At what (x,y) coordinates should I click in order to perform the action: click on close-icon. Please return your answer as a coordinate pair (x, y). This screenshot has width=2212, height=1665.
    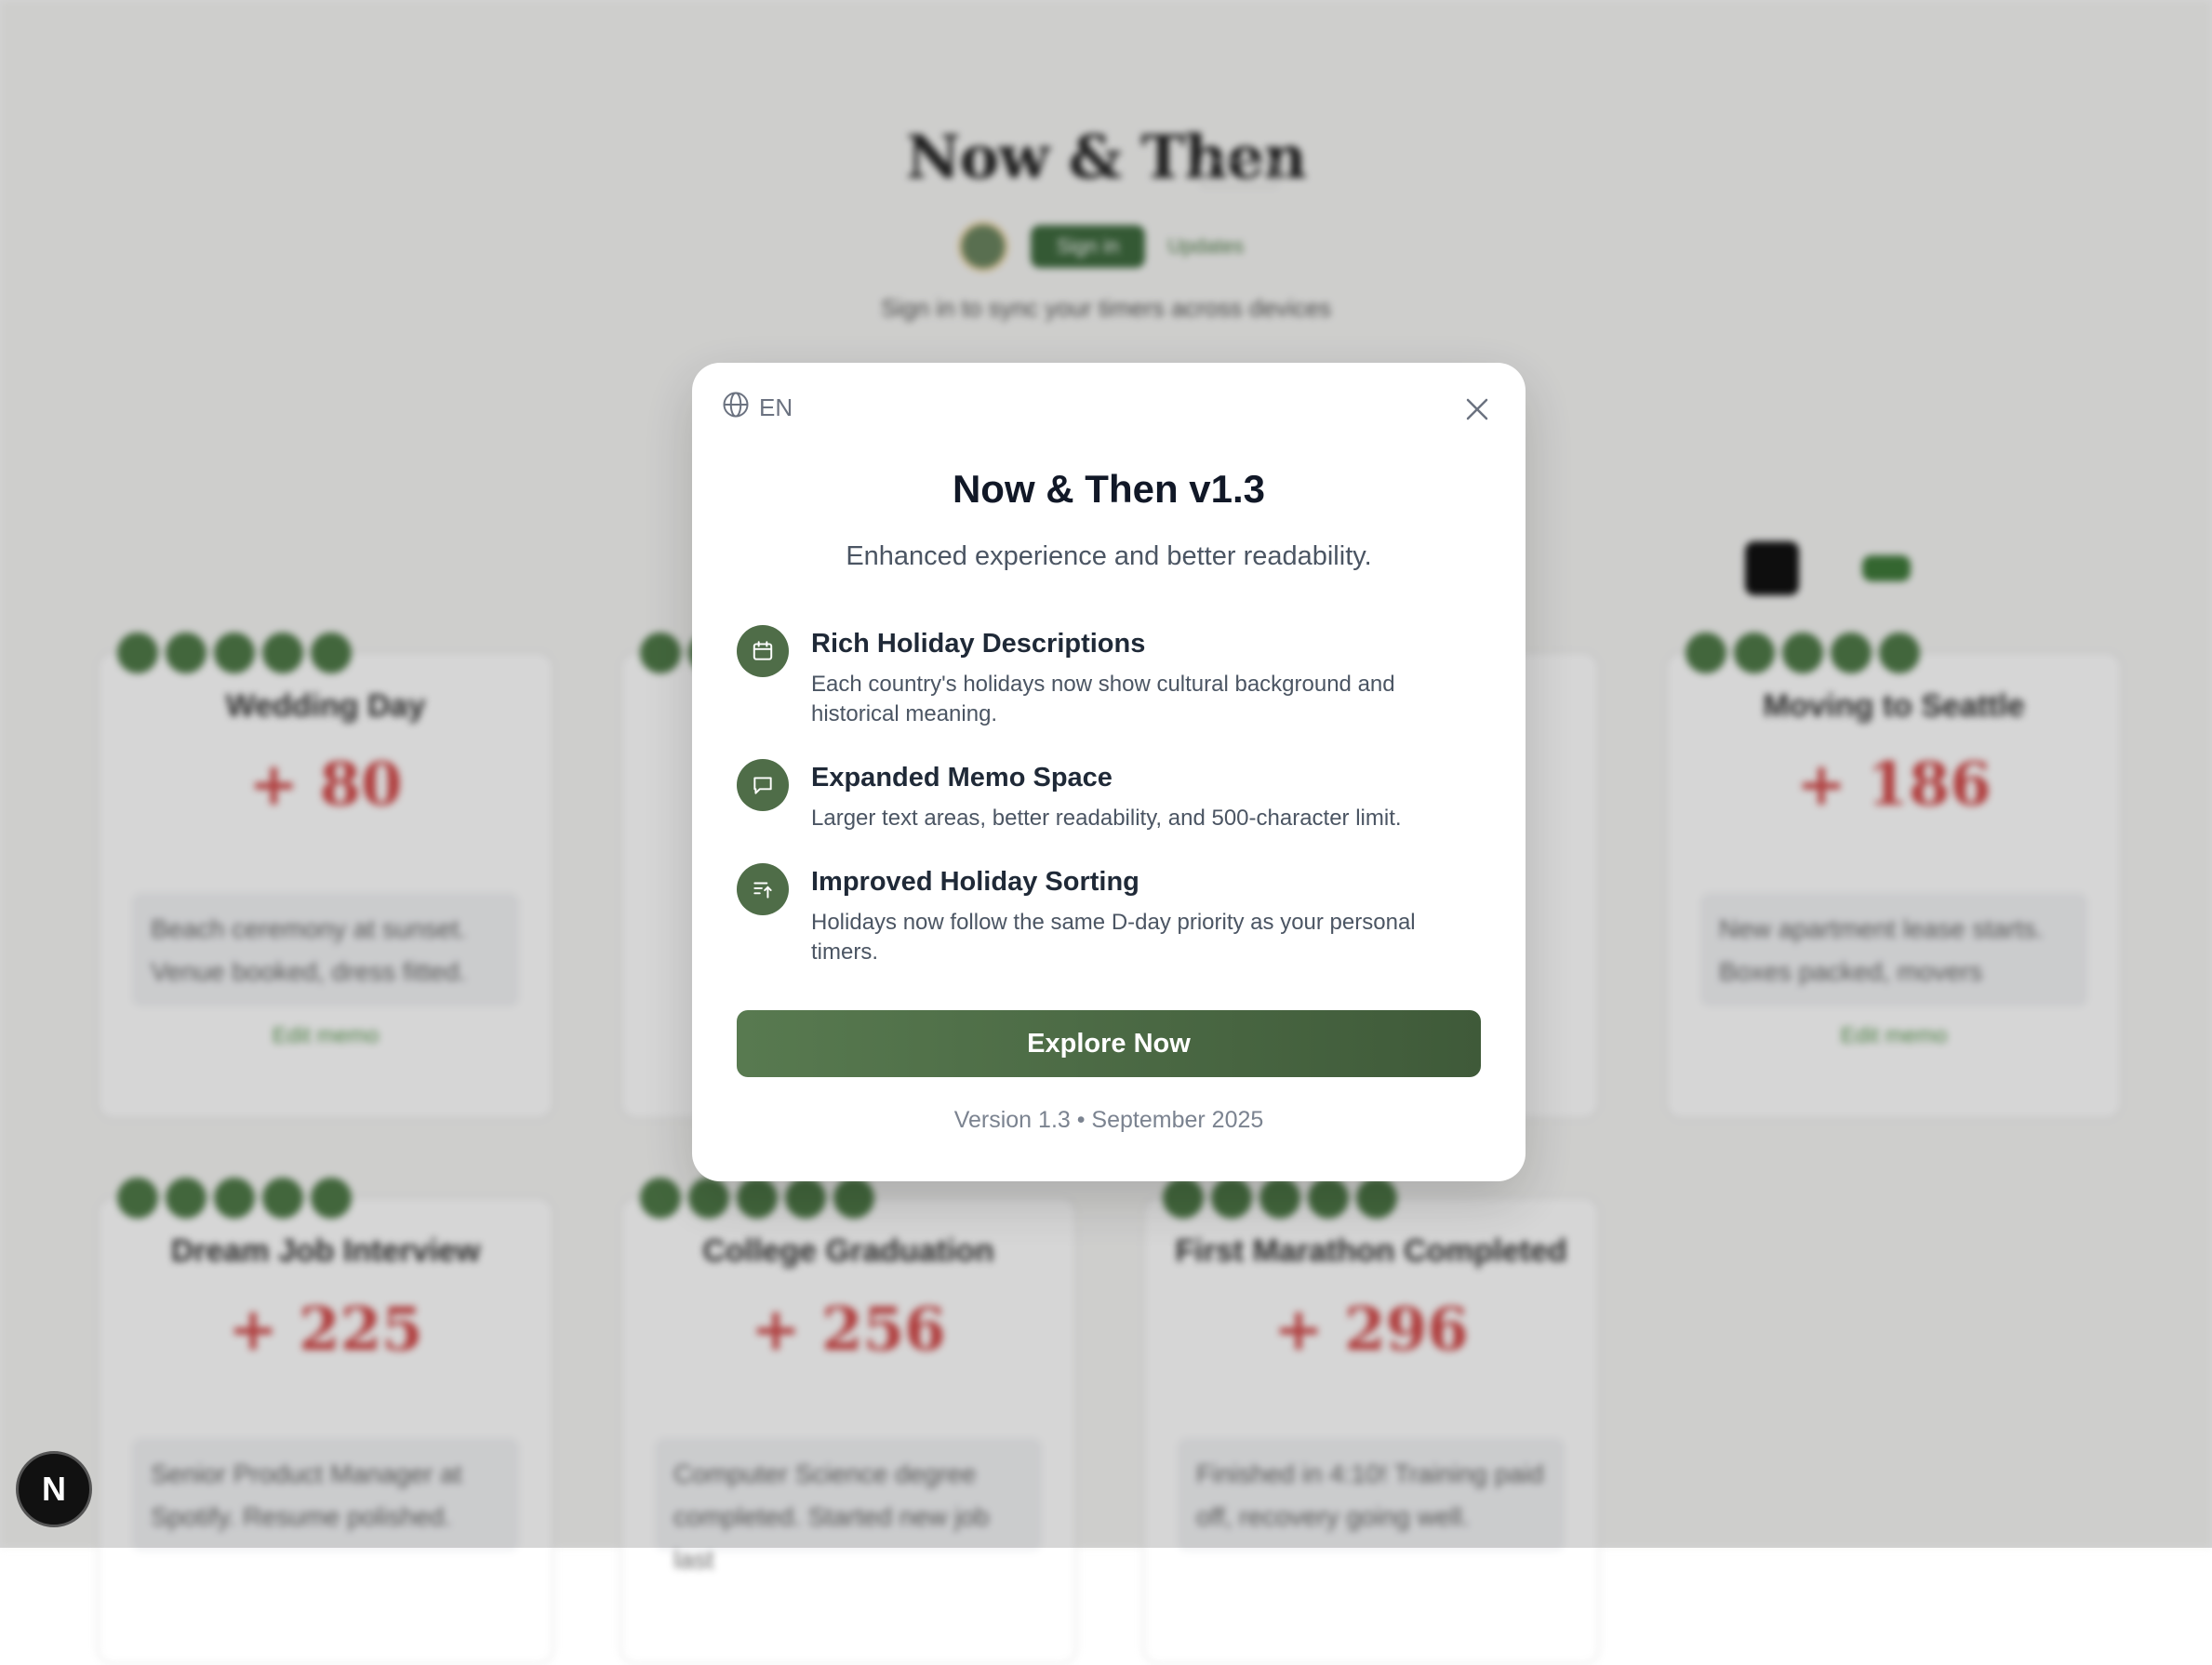
    Looking at the image, I should click on (1477, 412).